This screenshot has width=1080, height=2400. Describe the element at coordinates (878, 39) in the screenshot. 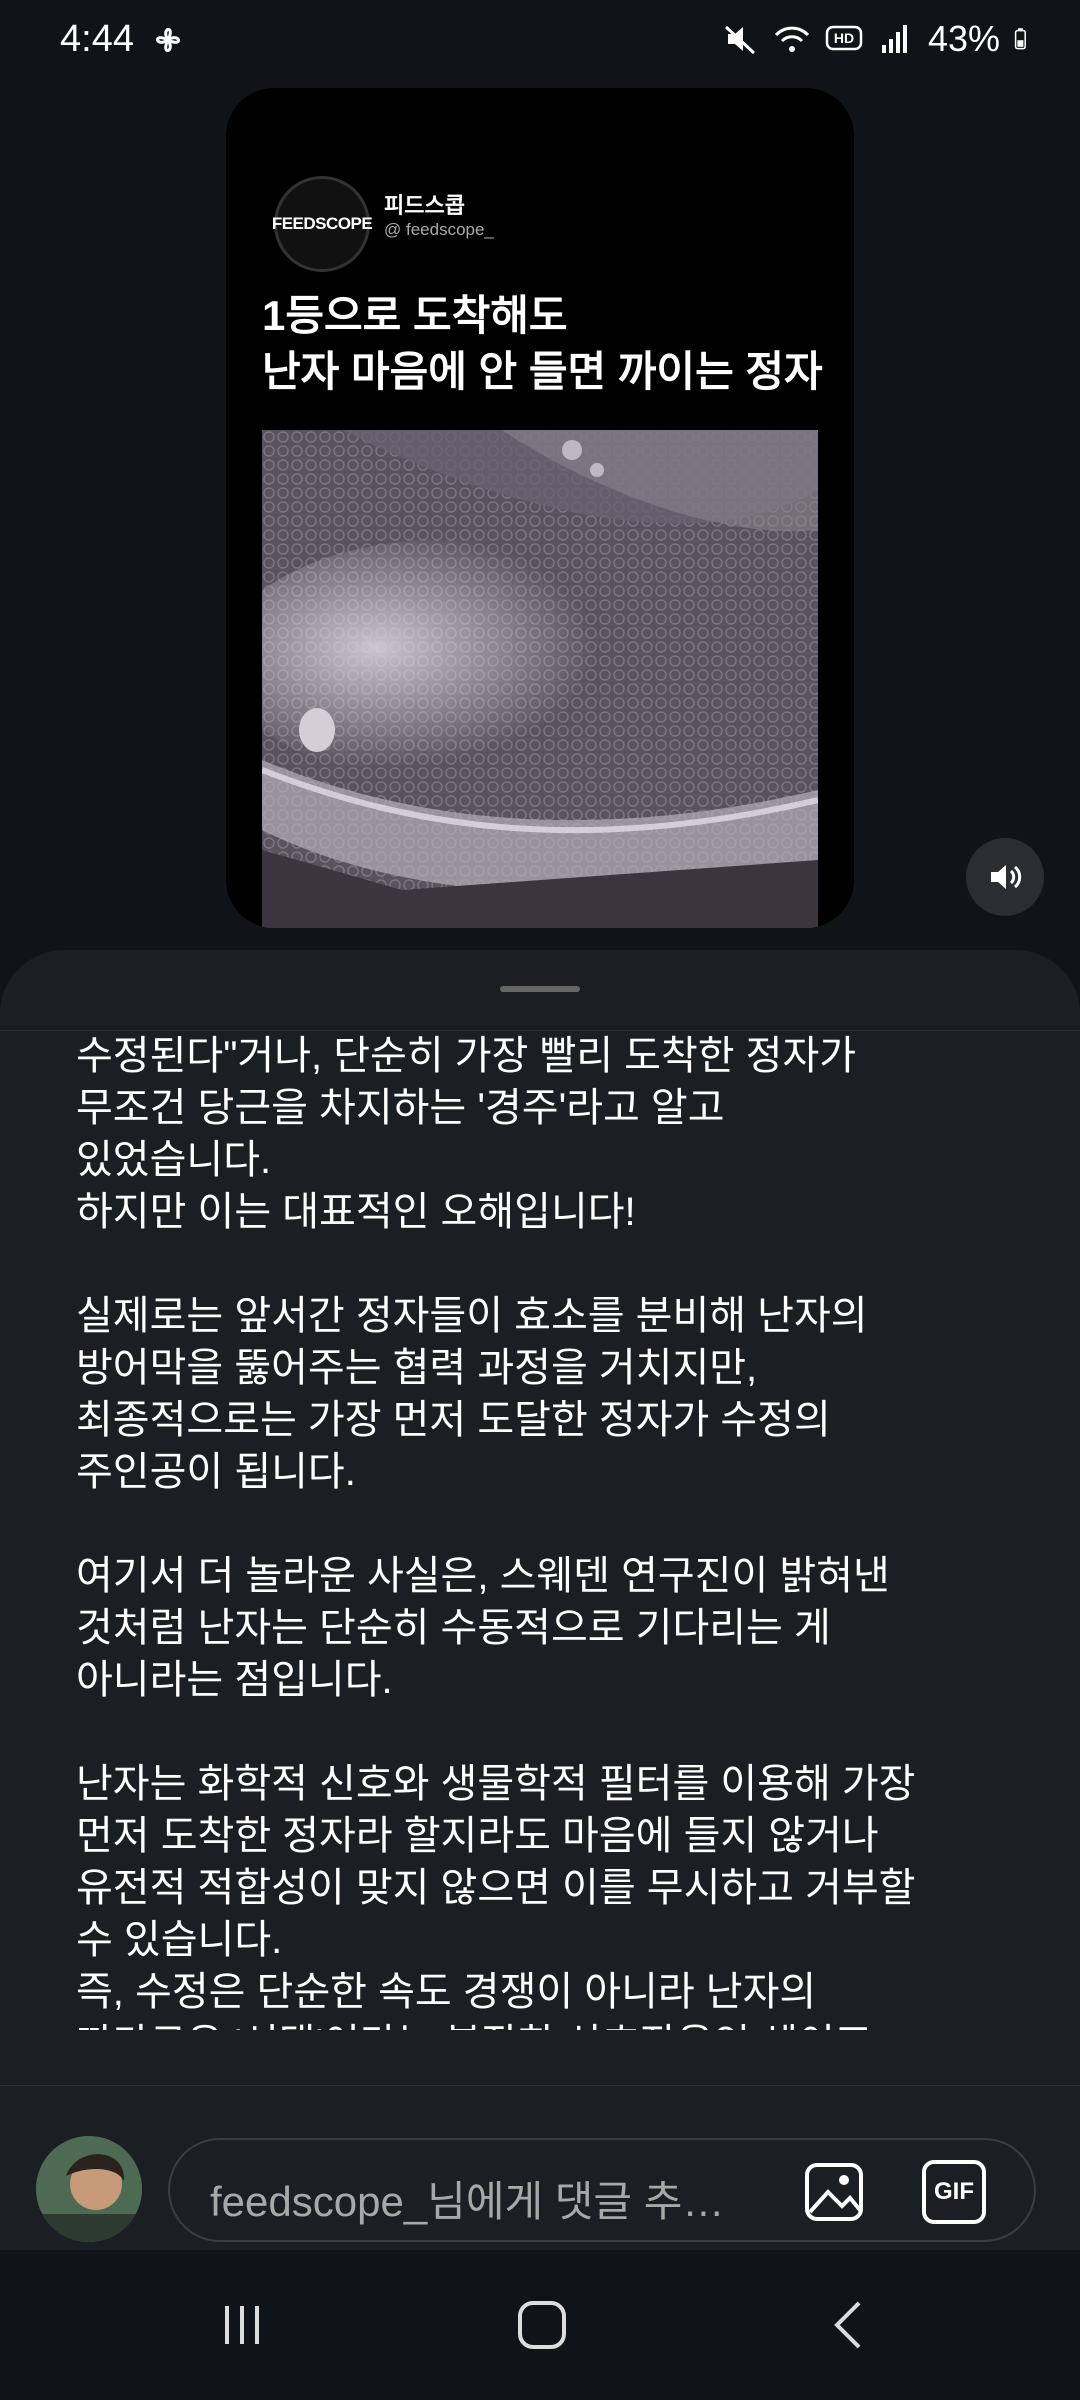

I see `status-icons: HD 43%` at that location.